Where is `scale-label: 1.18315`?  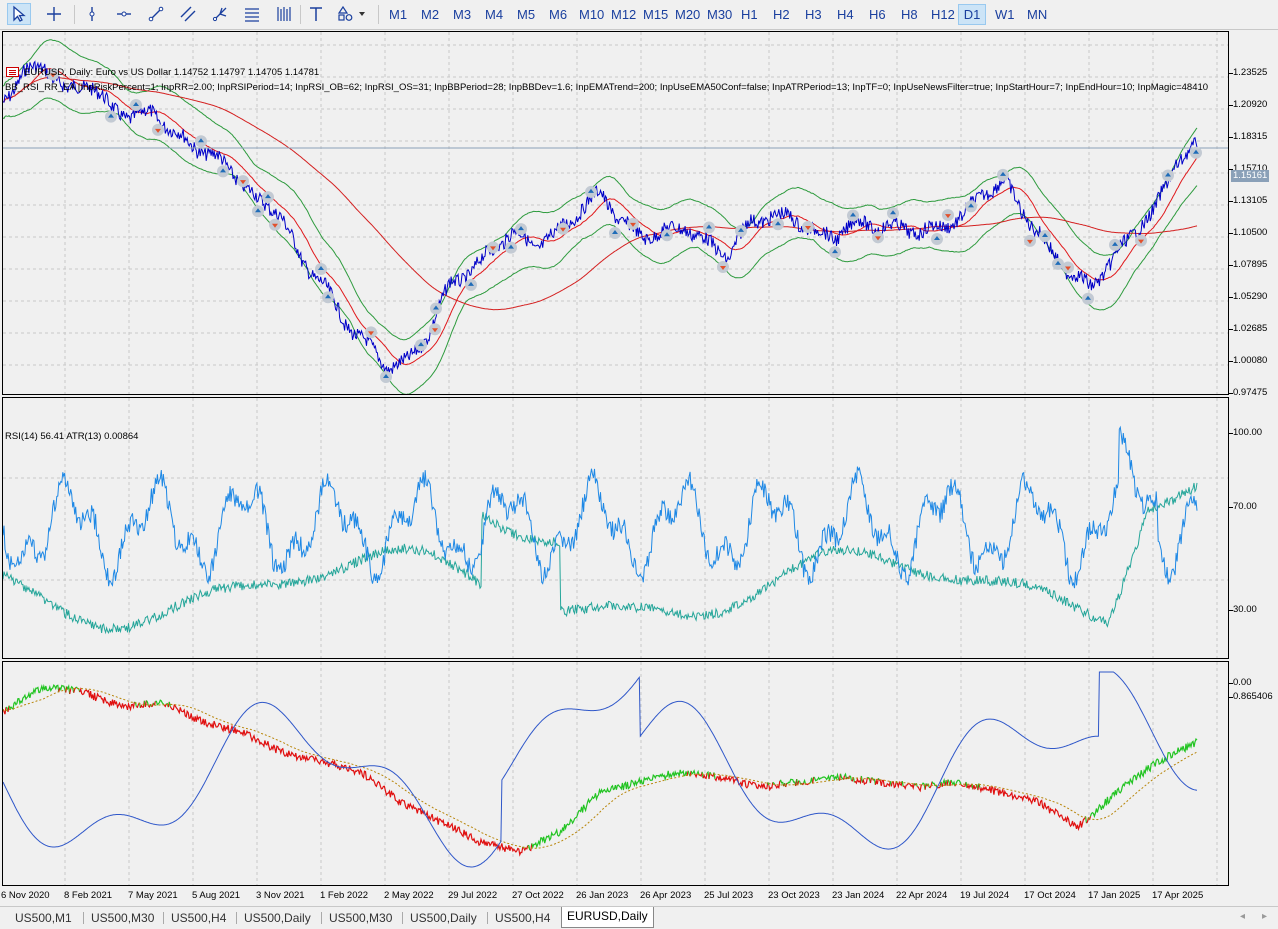 scale-label: 1.18315 is located at coordinates (1250, 136).